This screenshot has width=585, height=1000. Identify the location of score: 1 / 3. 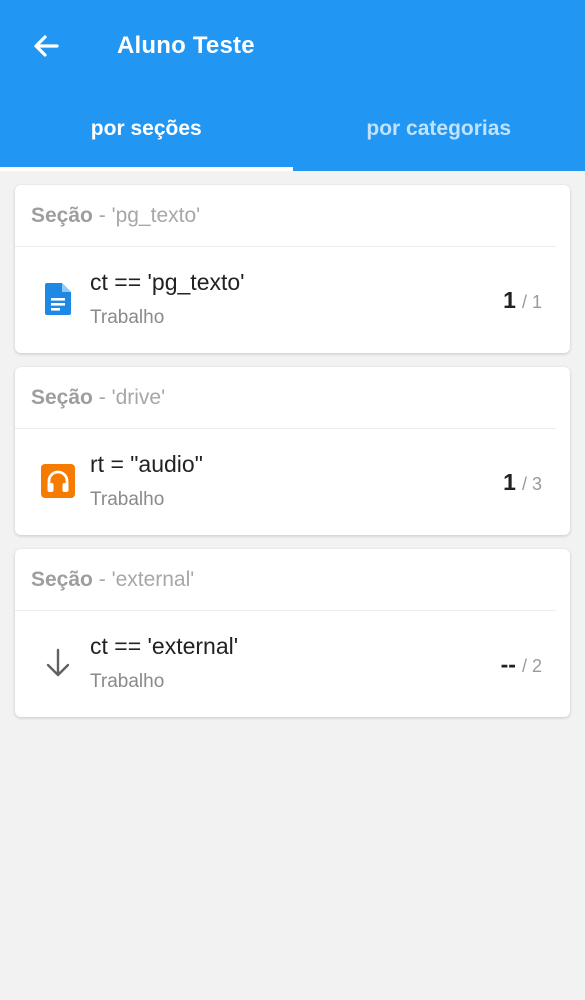
(522, 482).